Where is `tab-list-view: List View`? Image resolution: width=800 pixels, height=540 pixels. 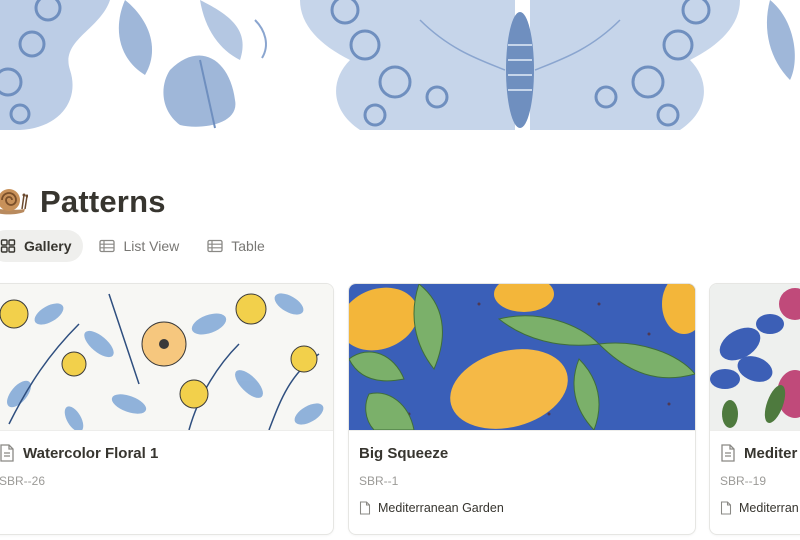 tab-list-view: List View is located at coordinates (140, 246).